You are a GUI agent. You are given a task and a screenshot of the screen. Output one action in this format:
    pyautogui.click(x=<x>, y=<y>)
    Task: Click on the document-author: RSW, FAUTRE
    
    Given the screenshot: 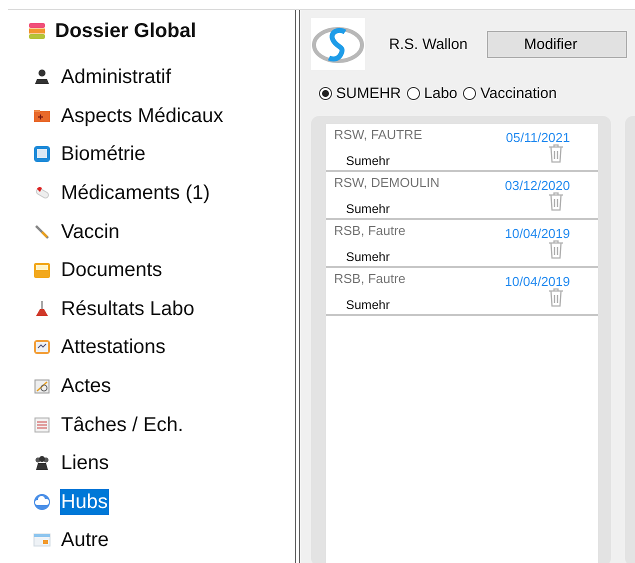 What is the action you would take?
    pyautogui.click(x=379, y=135)
    